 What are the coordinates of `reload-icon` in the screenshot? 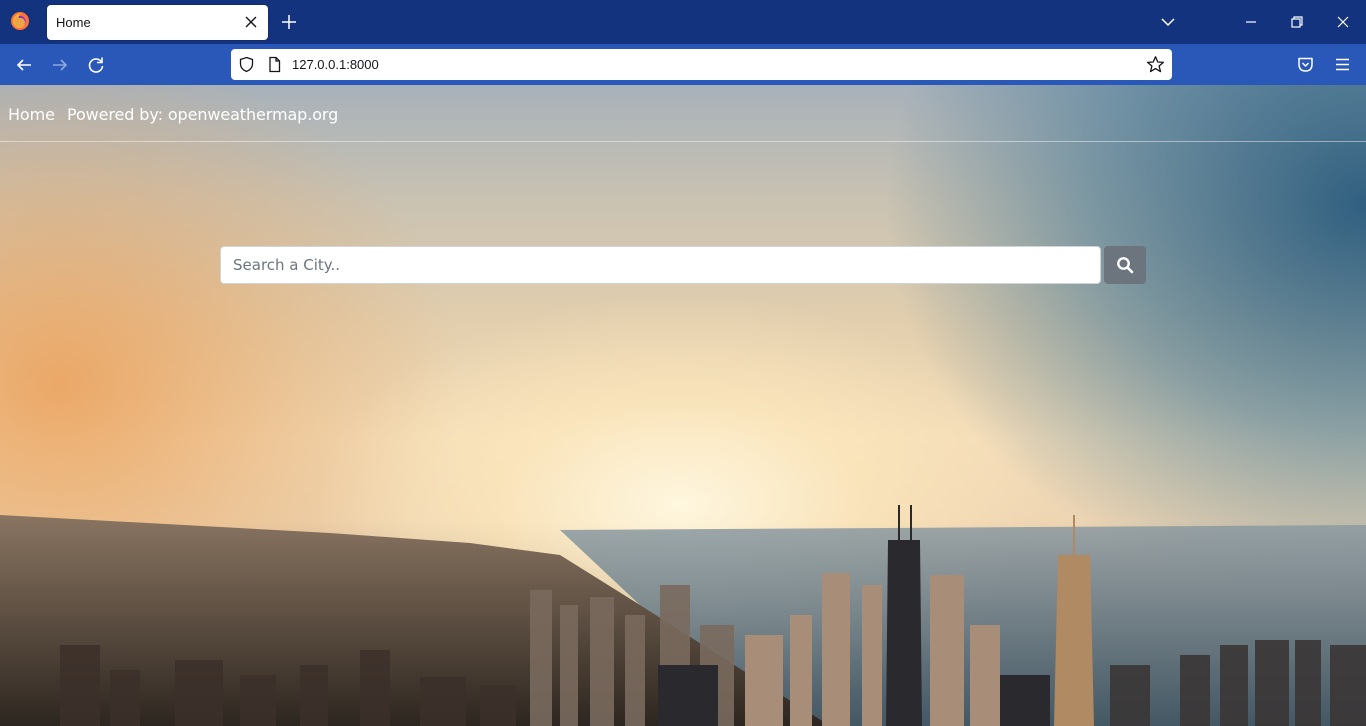 It's located at (96, 65).